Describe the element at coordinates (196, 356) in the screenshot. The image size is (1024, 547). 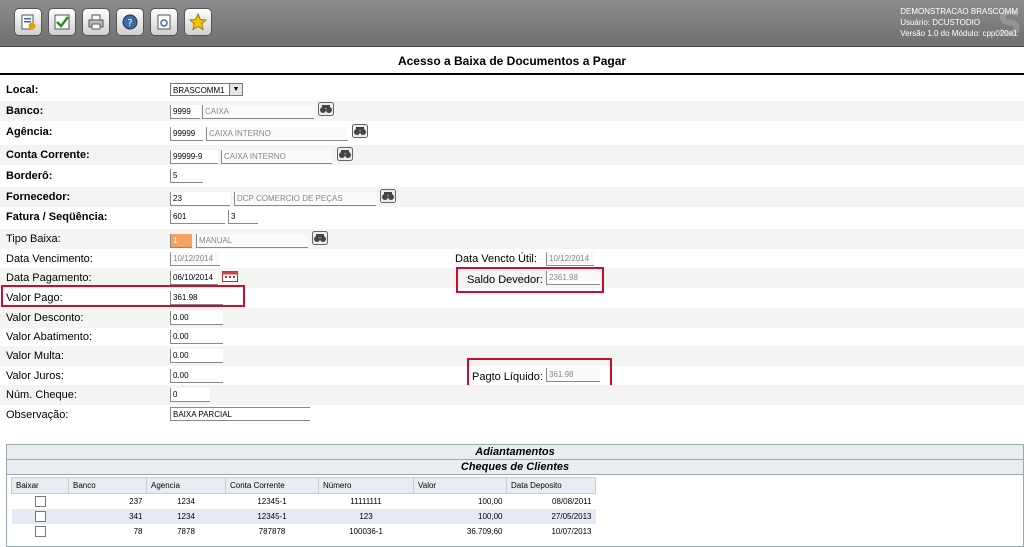
I see `multa-input: 0.00` at that location.